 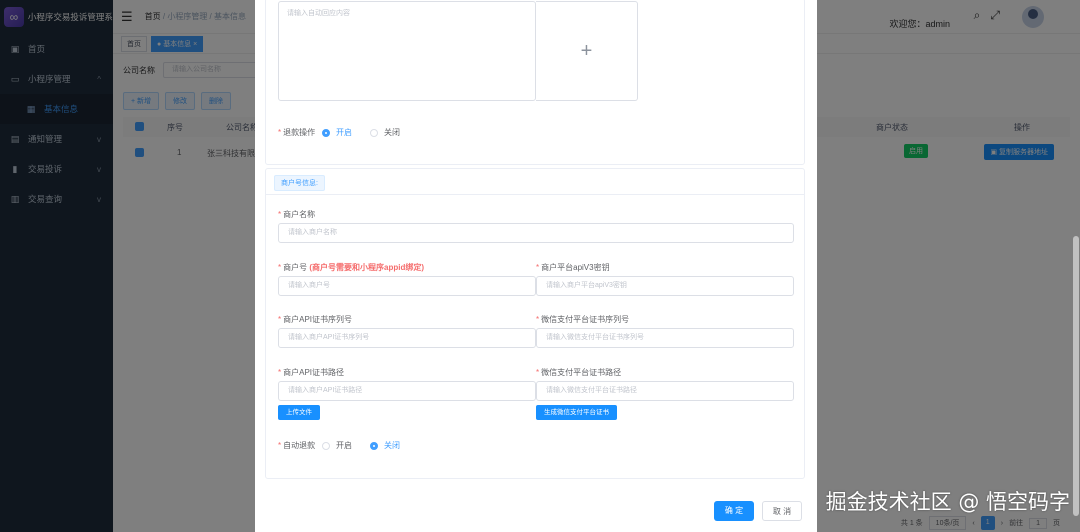 I want to click on section-title: 商户号信息:, so click(x=299, y=183).